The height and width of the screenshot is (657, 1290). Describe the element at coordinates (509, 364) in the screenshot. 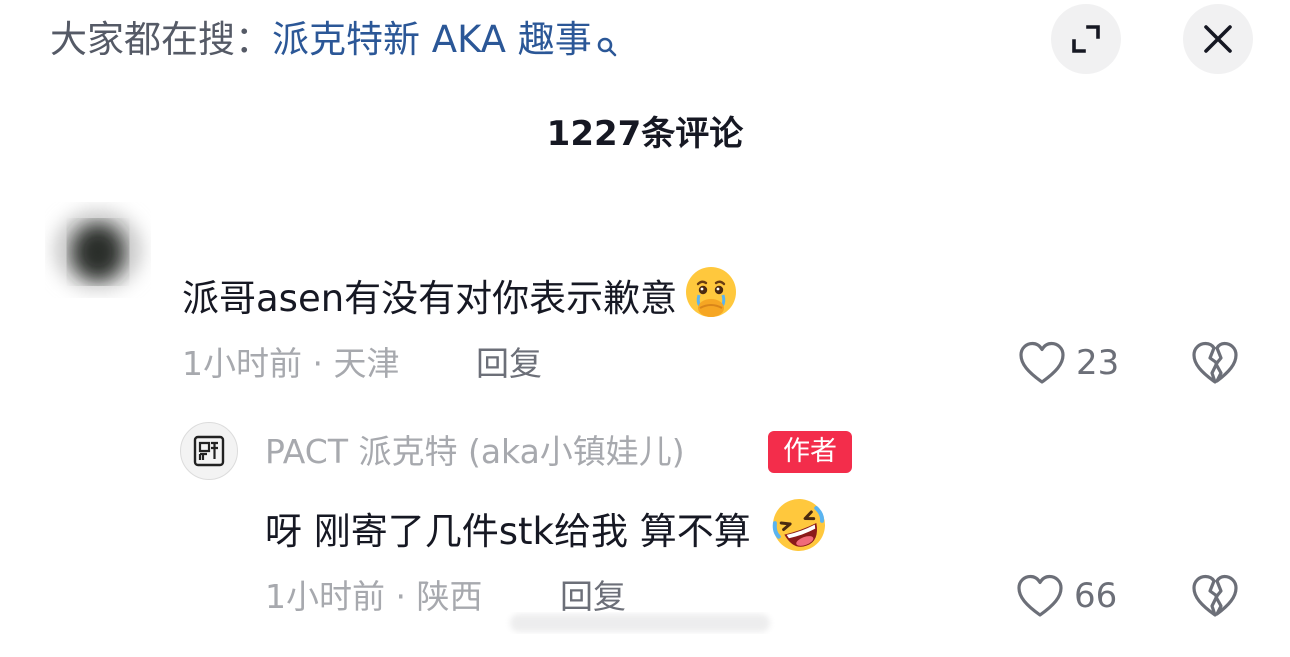

I see `reply-button: 回复` at that location.